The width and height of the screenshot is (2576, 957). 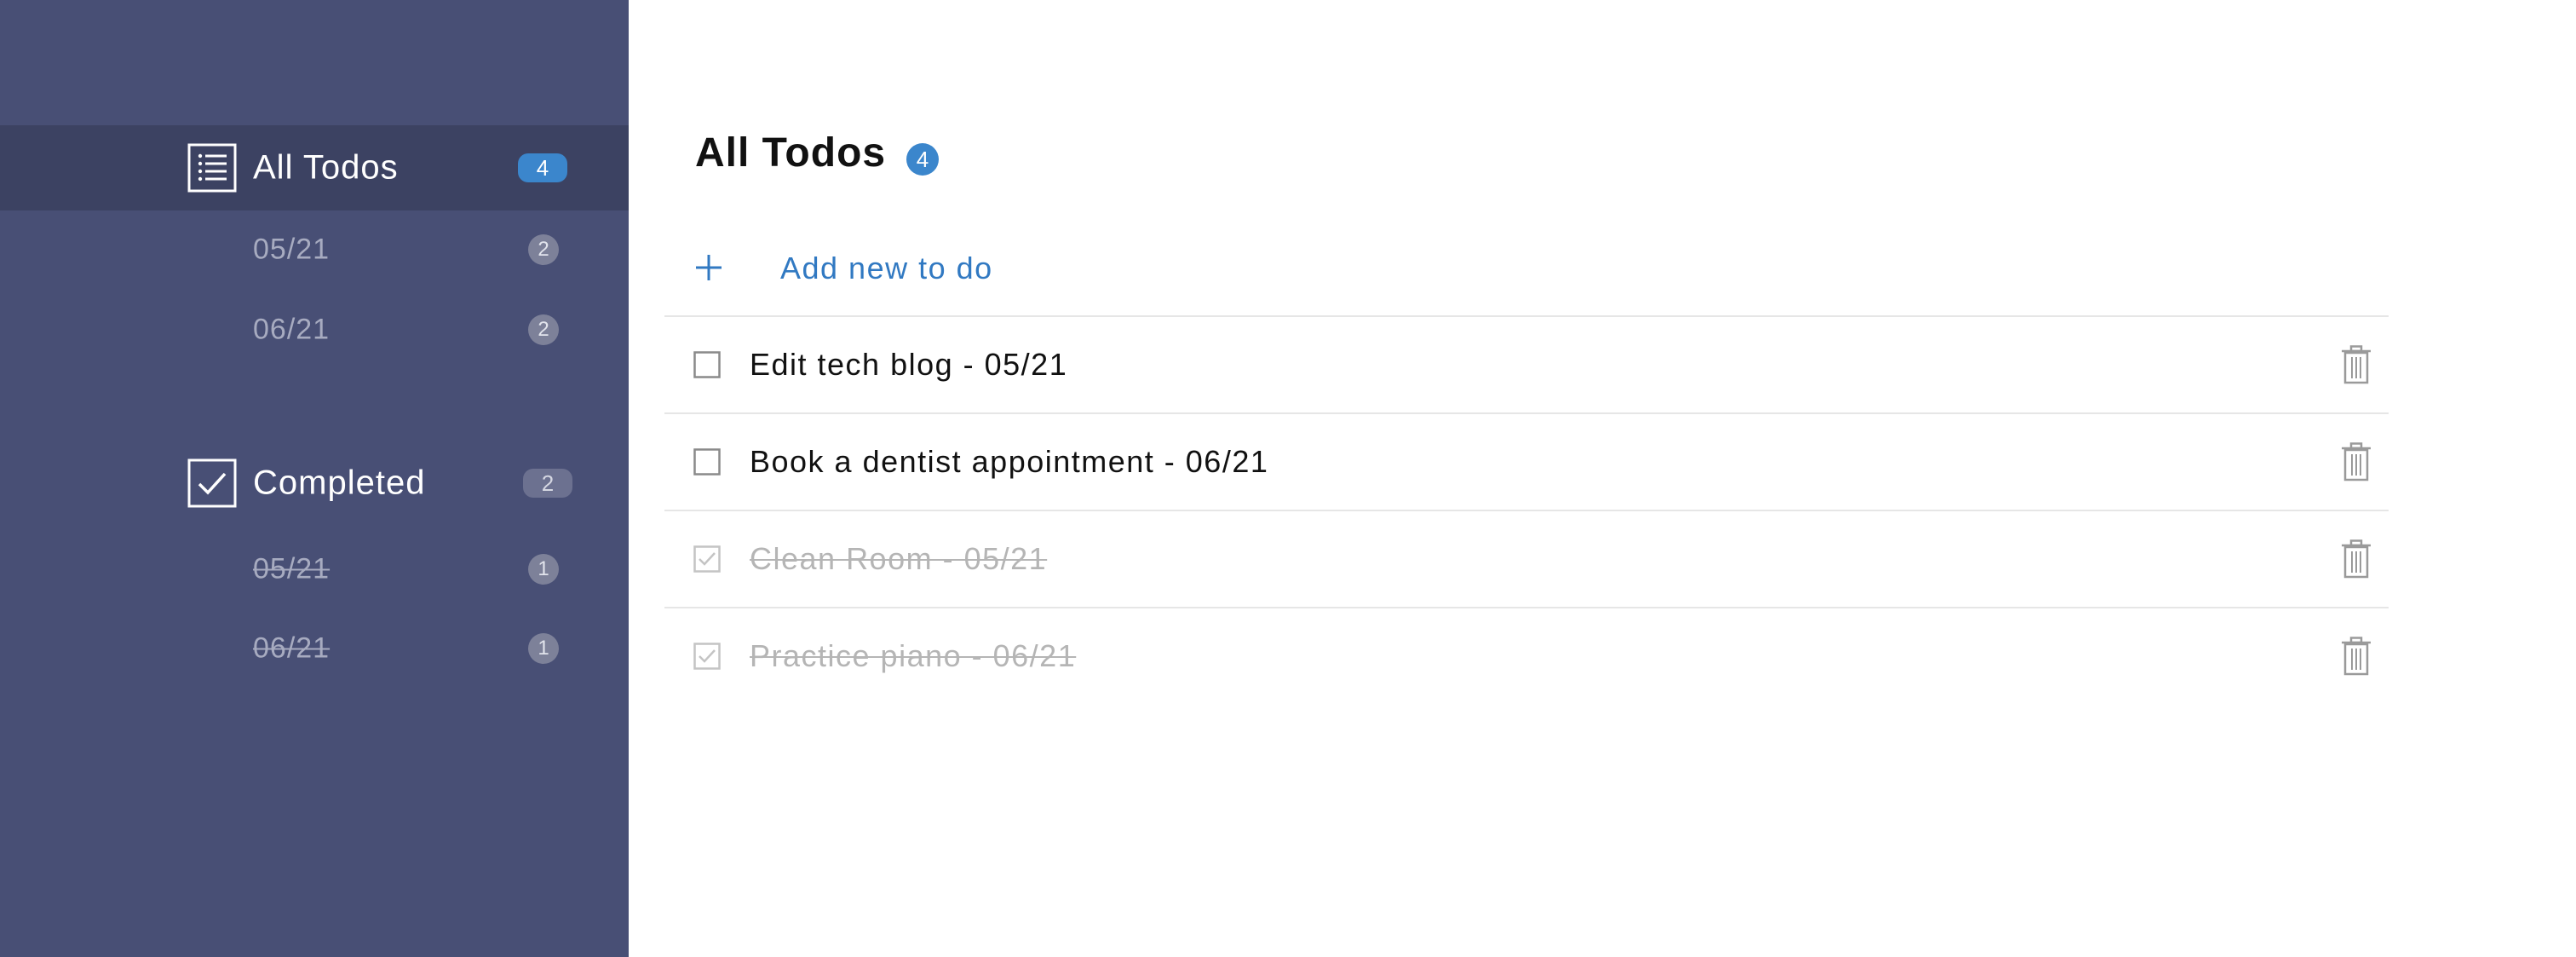 I want to click on sidebar-subitem-all-0521: 05/21 2, so click(x=314, y=250).